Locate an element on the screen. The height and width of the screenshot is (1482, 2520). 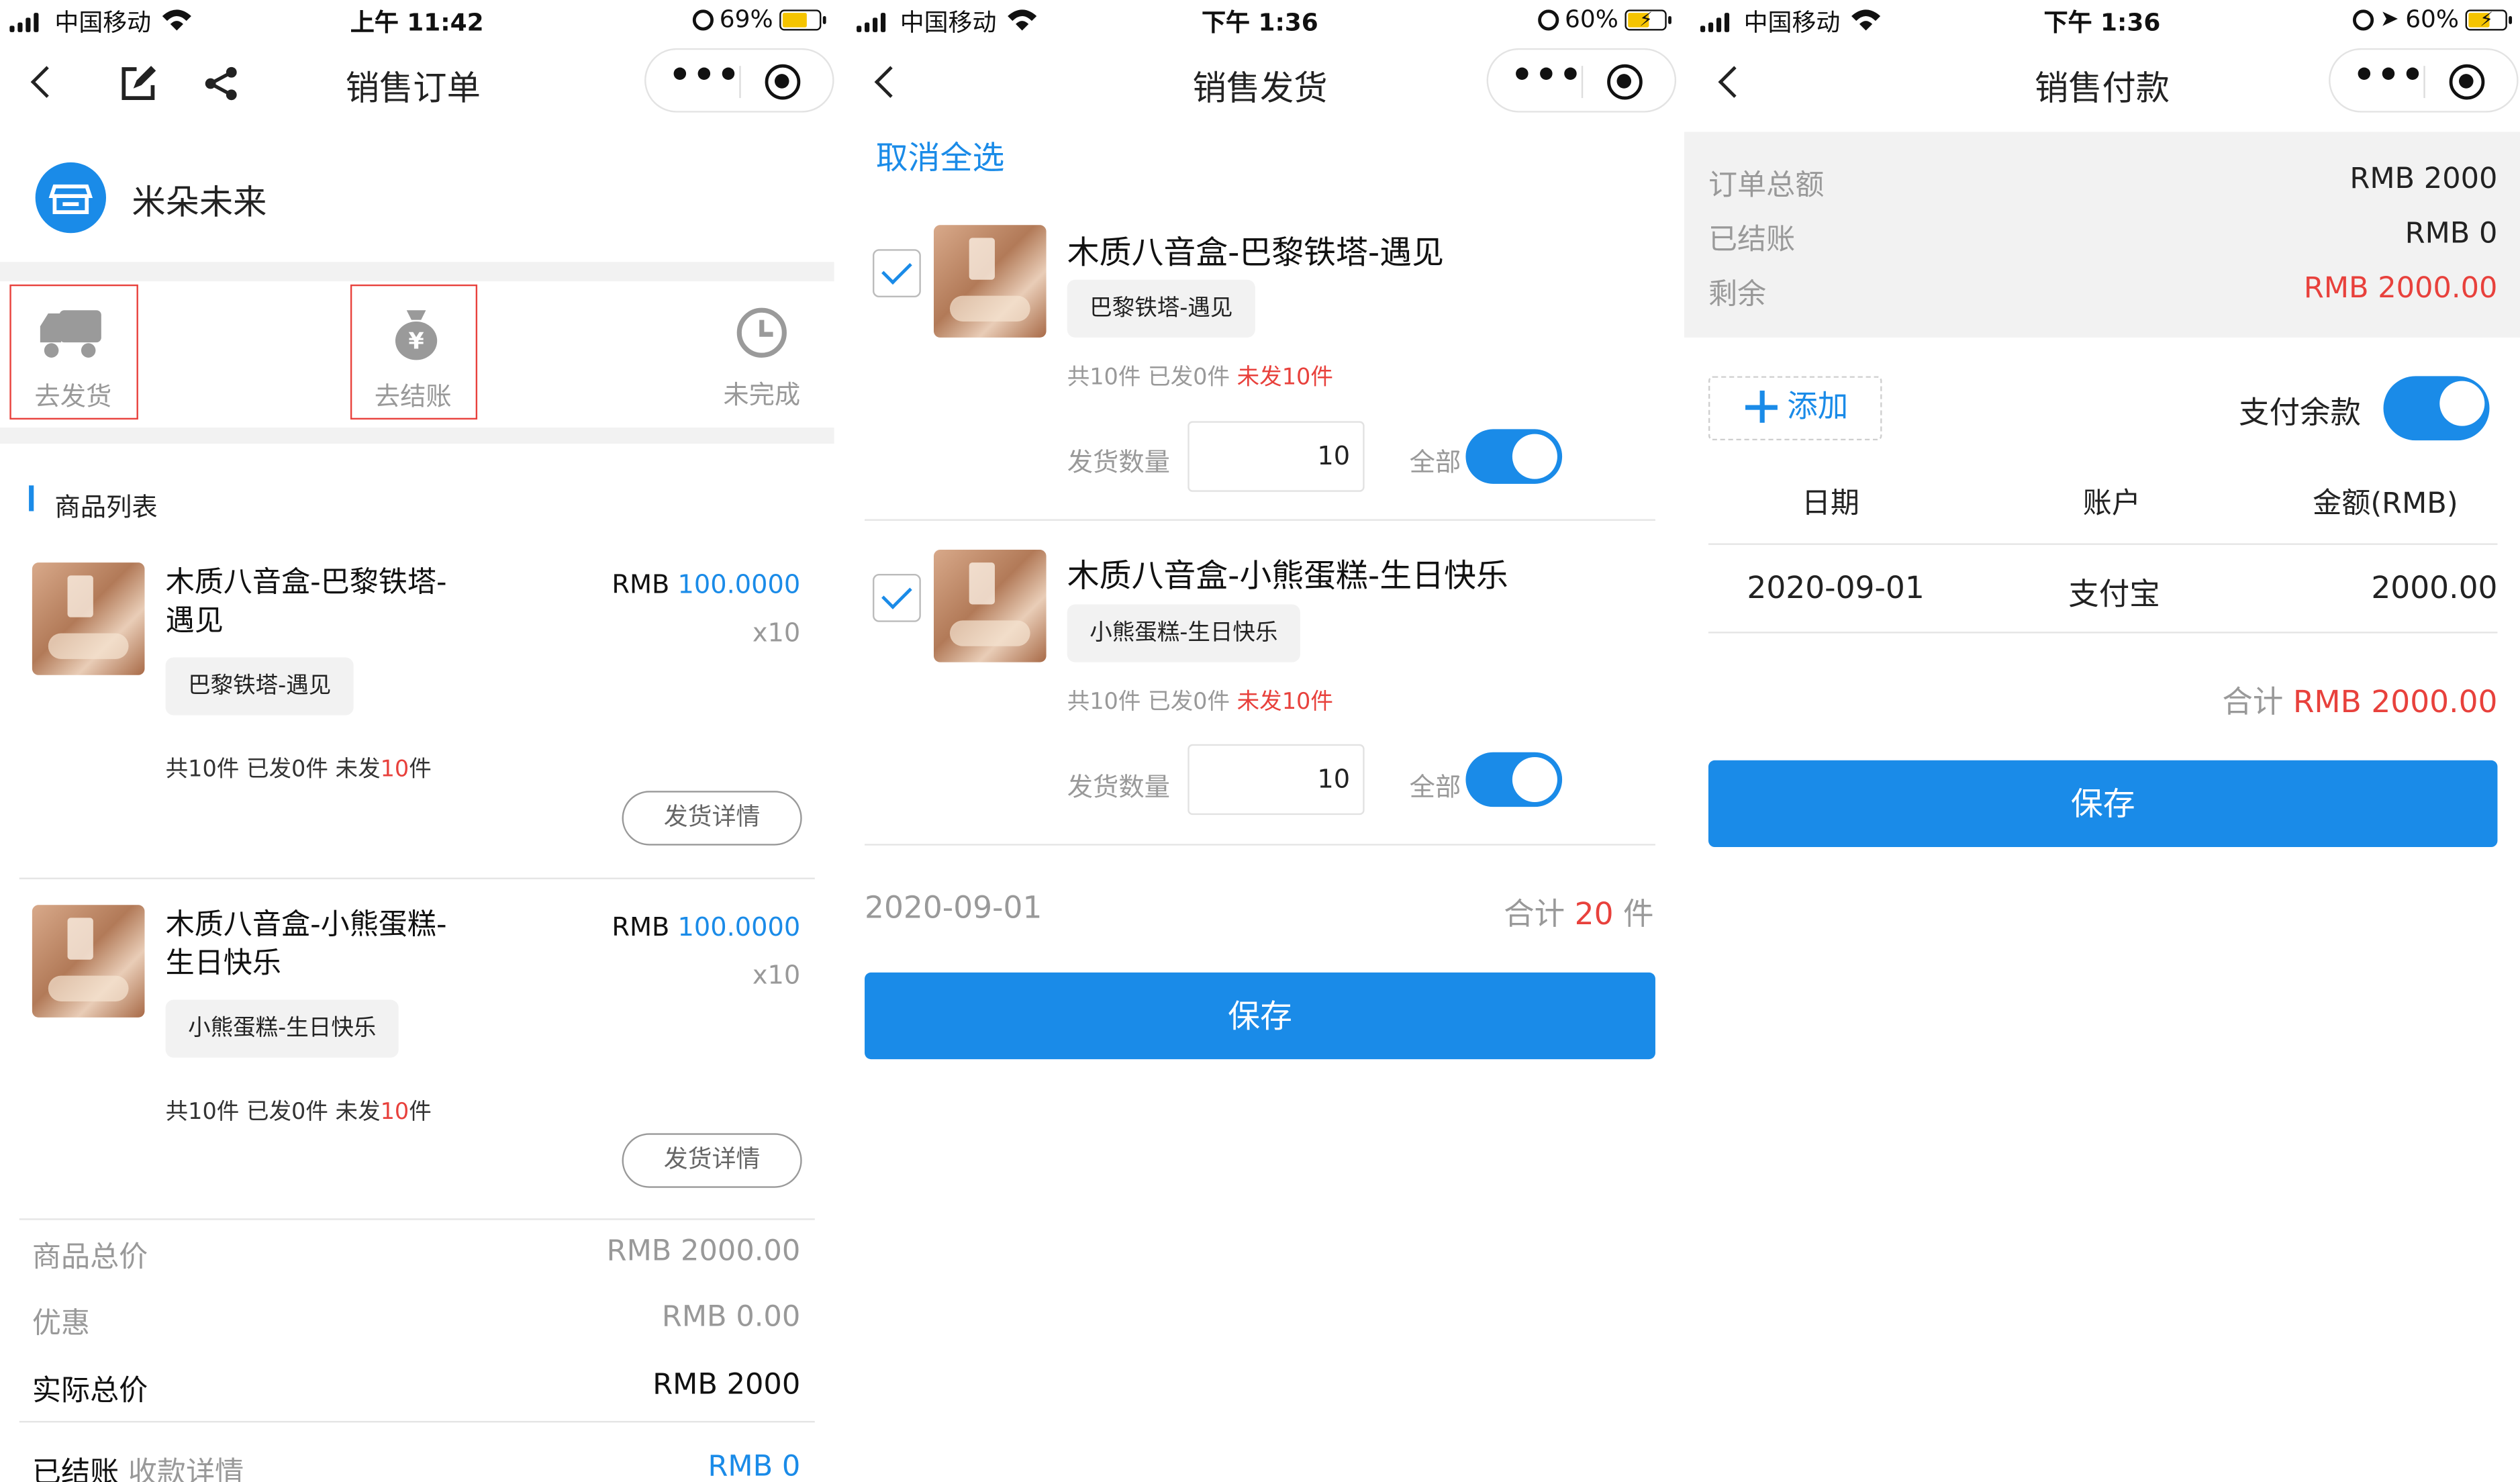
remaining-value: RMB 2000.00 is located at coordinates (2400, 289).